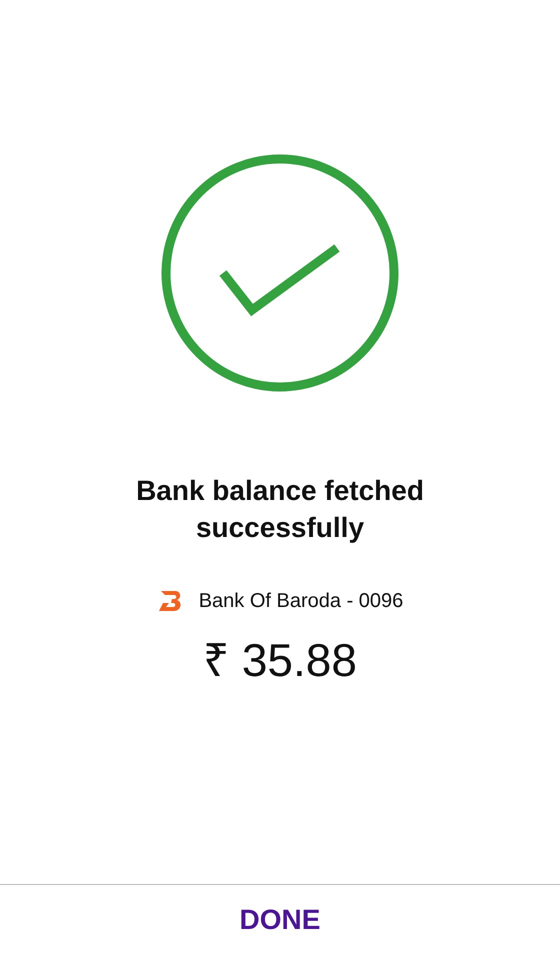  Describe the element at coordinates (280, 273) in the screenshot. I see `success-check-icon` at that location.